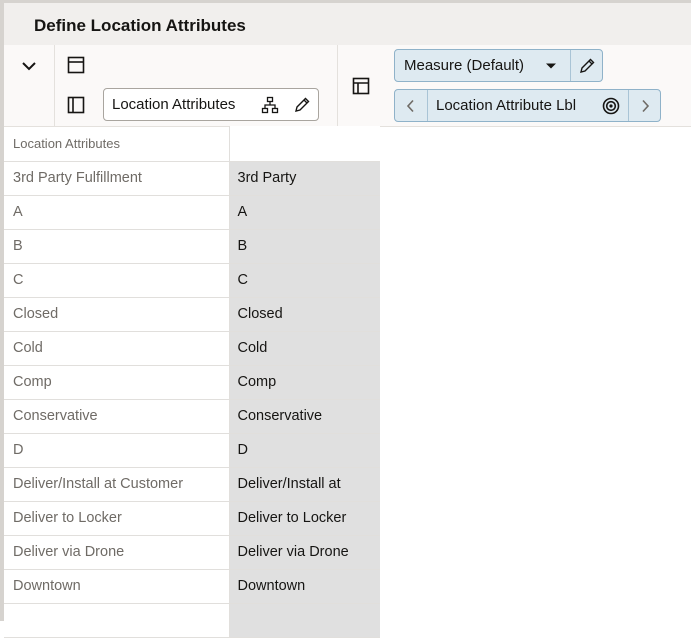 Image resolution: width=691 pixels, height=638 pixels. I want to click on rows-dimension-label: Location Attributes, so click(174, 104).